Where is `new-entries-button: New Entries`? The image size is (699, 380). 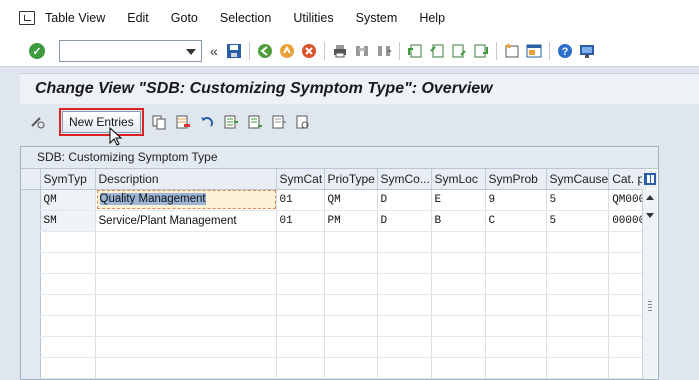
new-entries-button: New Entries is located at coordinates (101, 122).